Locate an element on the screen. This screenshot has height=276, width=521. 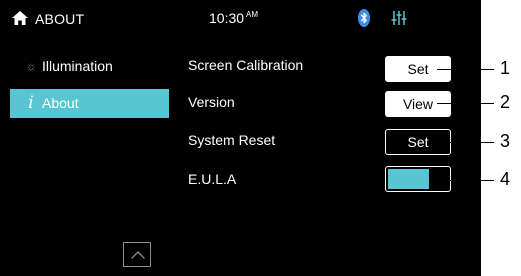
info-icon: i is located at coordinates (31, 103).